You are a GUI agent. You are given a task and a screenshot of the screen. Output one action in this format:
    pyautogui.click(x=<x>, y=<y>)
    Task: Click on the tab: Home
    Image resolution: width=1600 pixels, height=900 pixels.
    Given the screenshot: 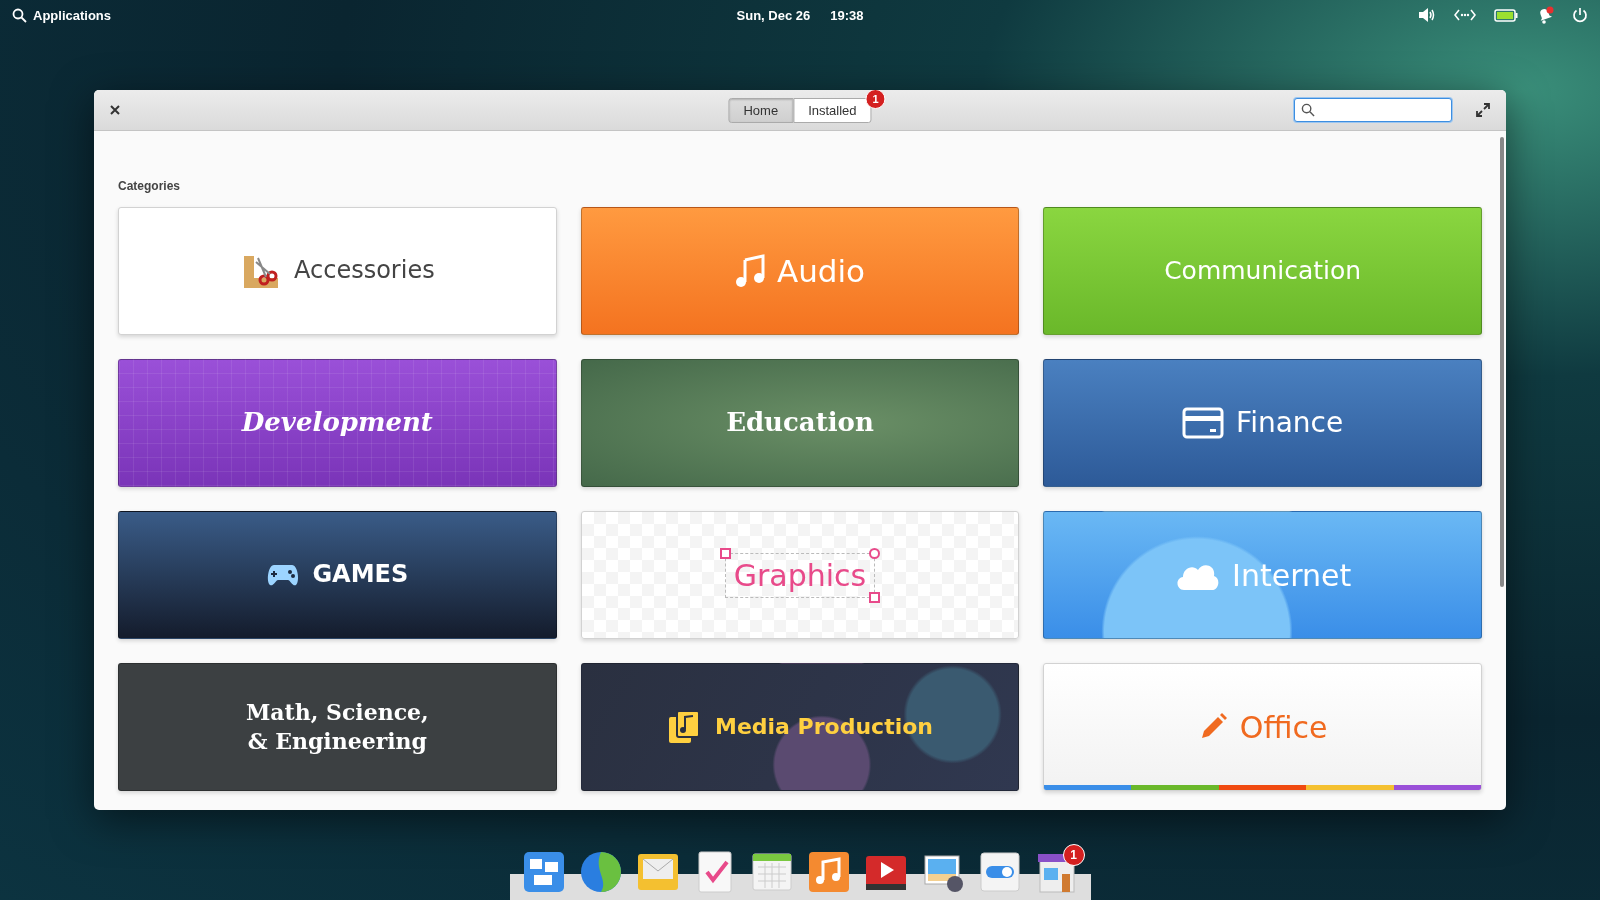 What is the action you would take?
    pyautogui.click(x=761, y=110)
    